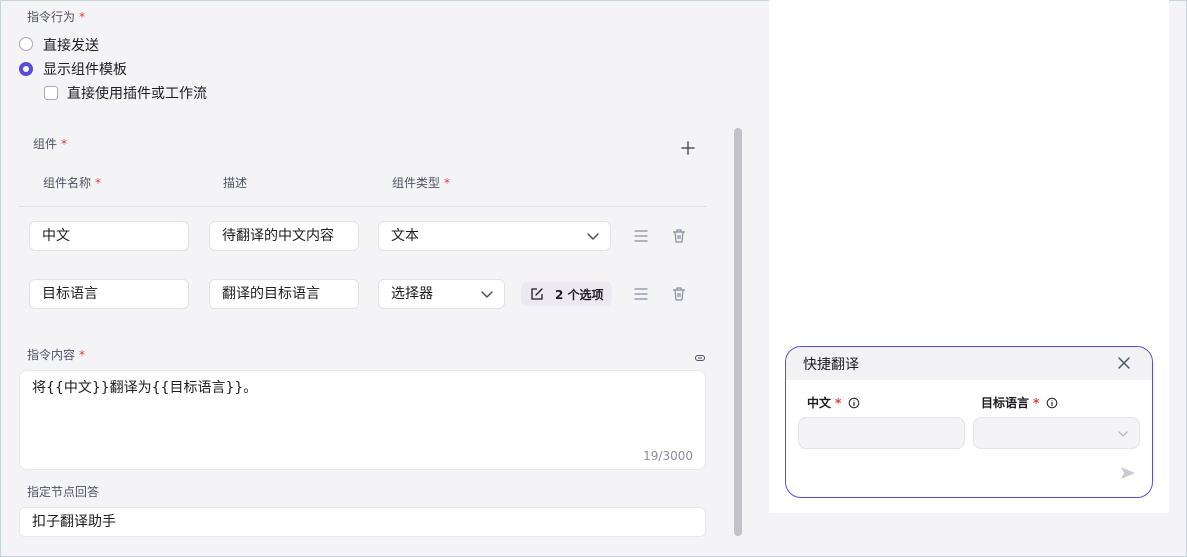  I want to click on edit-options-button: 2 个选项, so click(566, 294).